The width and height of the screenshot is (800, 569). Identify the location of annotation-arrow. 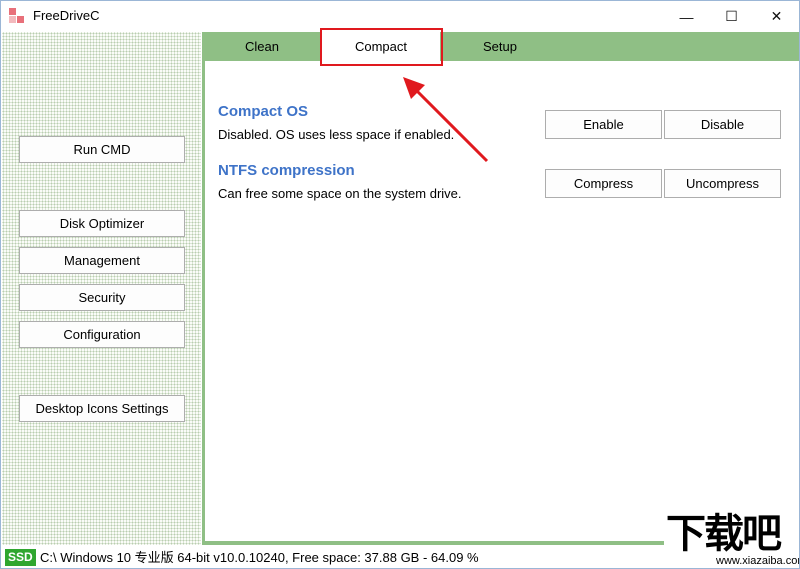
(446, 120).